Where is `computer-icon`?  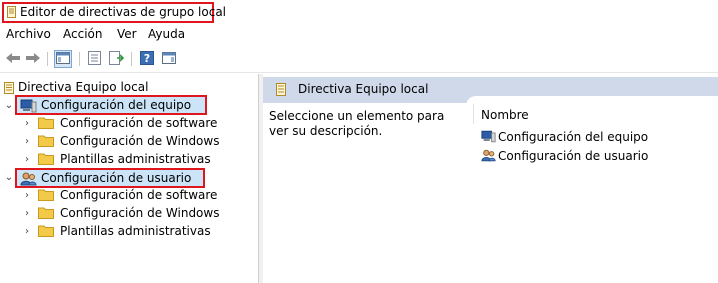
computer-icon is located at coordinates (488, 139).